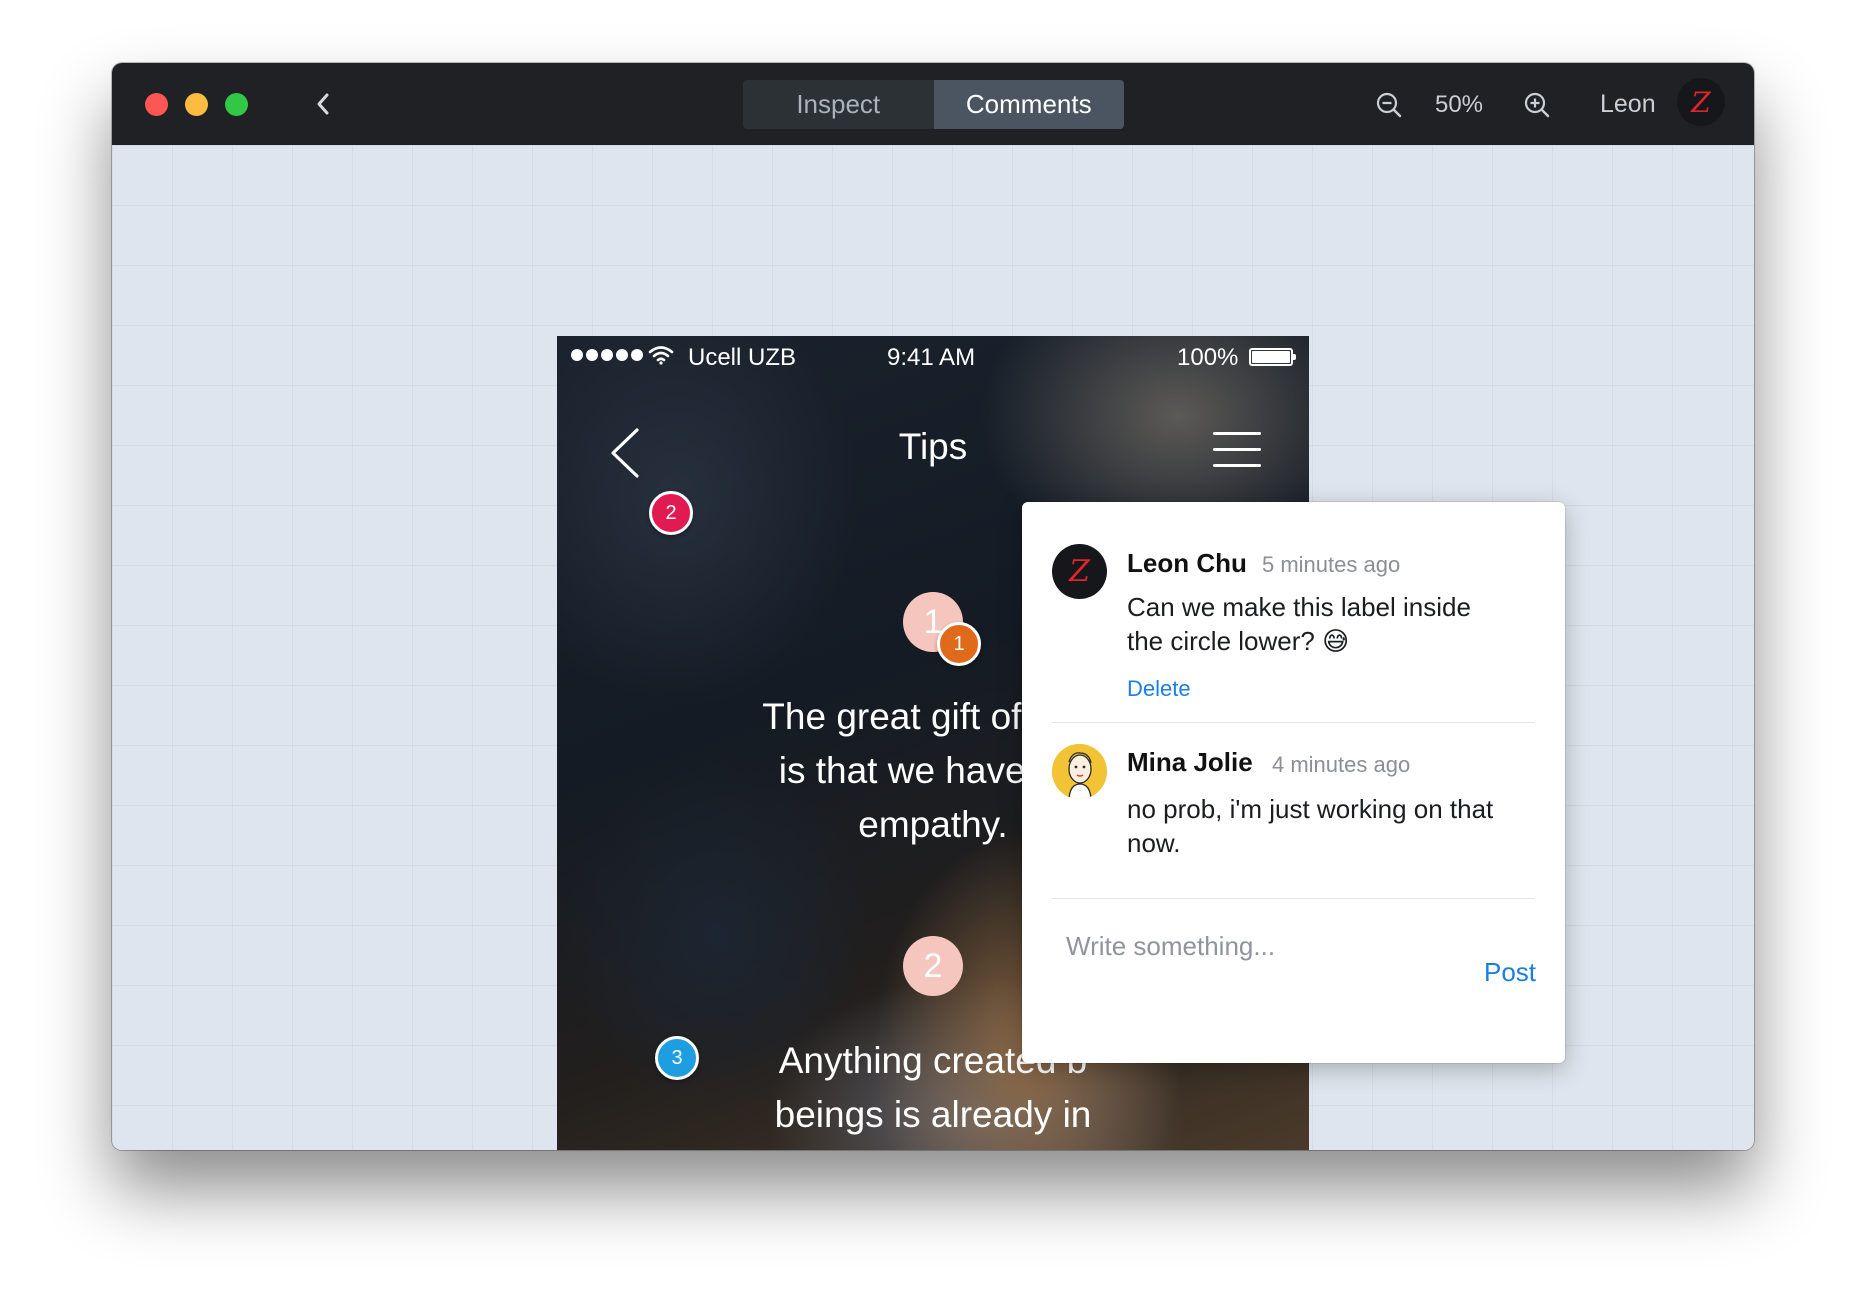 Image resolution: width=1860 pixels, height=1306 pixels. I want to click on minimize-window-button, so click(196, 104).